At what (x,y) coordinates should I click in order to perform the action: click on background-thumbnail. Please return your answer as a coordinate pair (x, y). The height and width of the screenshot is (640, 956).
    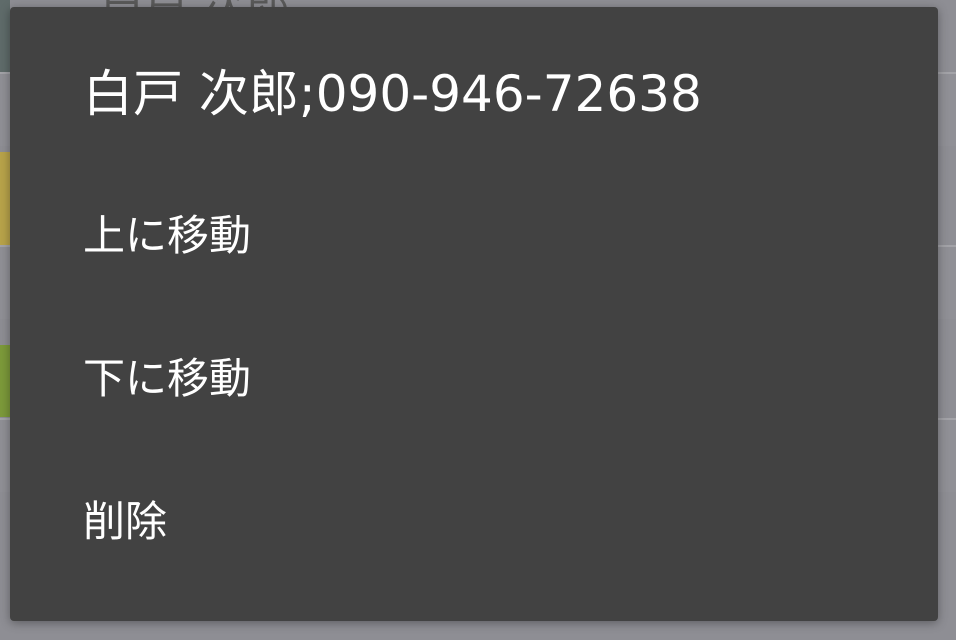
    Looking at the image, I should click on (5, 381).